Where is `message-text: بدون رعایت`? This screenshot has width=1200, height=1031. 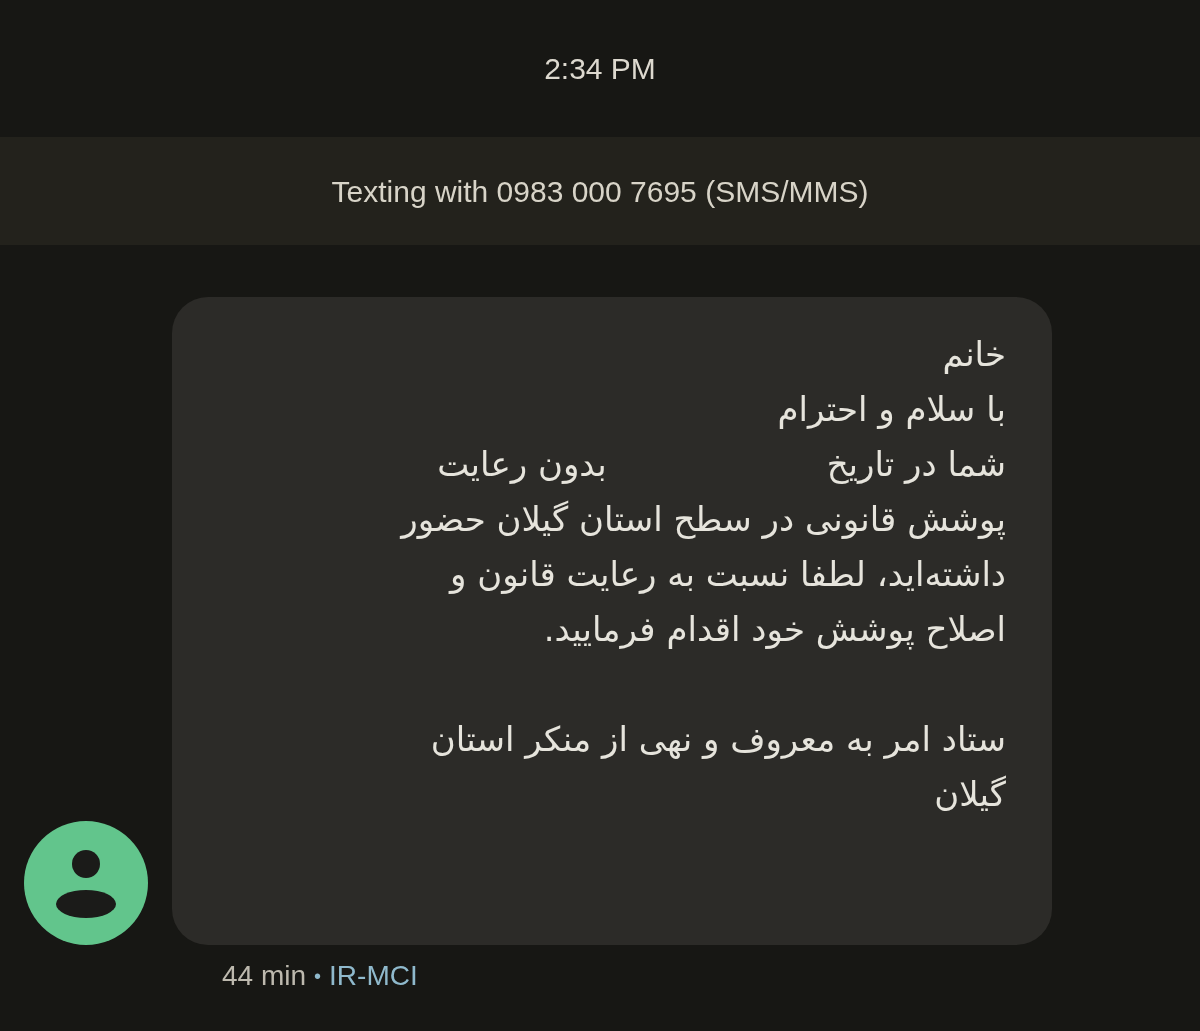 message-text: بدون رعایت is located at coordinates (522, 464).